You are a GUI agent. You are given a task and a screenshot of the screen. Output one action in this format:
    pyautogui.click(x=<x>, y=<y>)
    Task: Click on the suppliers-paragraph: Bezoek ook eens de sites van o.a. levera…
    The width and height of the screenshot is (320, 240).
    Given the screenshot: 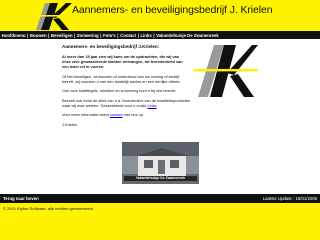 What is the action you would take?
    pyautogui.click(x=127, y=103)
    